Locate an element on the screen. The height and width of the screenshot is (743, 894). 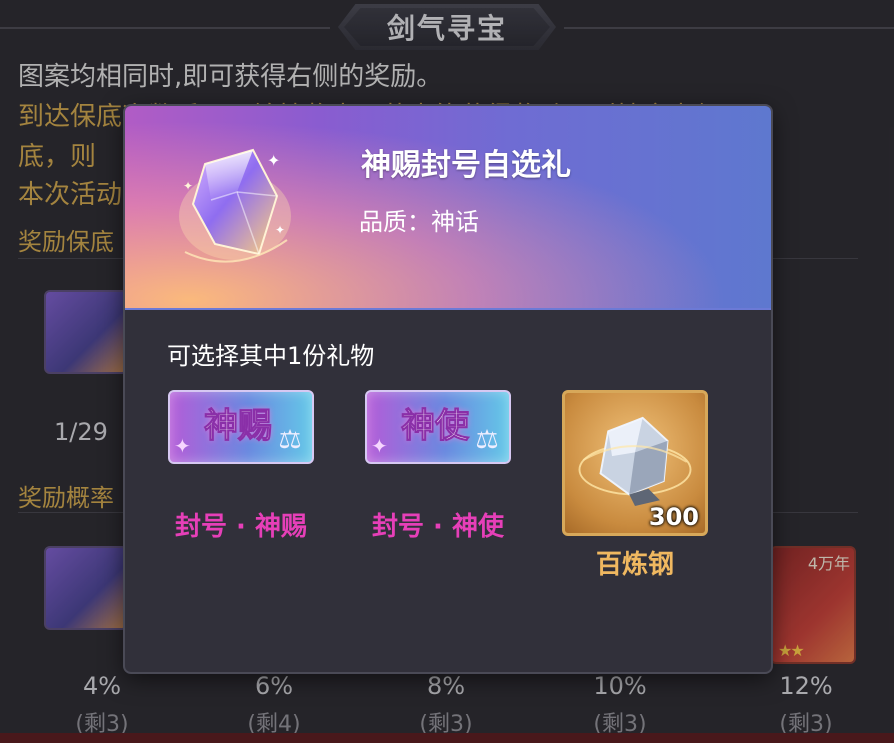
title-card-shenshi: ✦ 神使 ⚖ is located at coordinates (438, 427).